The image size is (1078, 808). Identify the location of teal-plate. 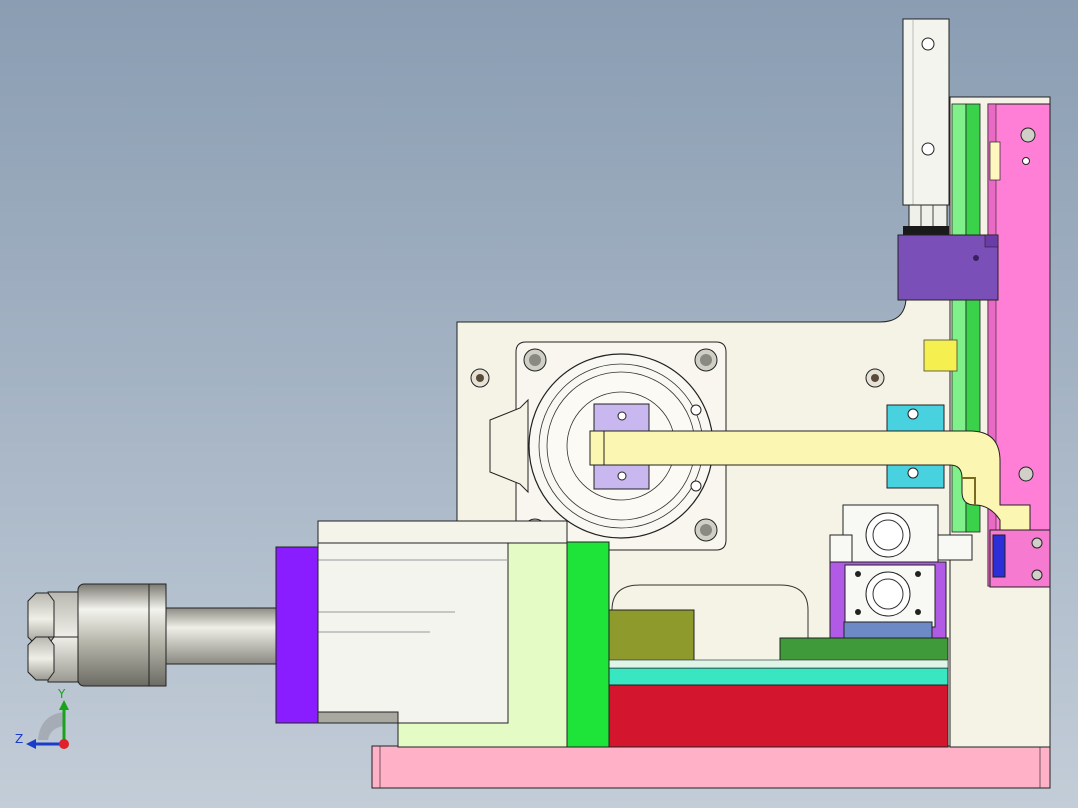
(777, 676).